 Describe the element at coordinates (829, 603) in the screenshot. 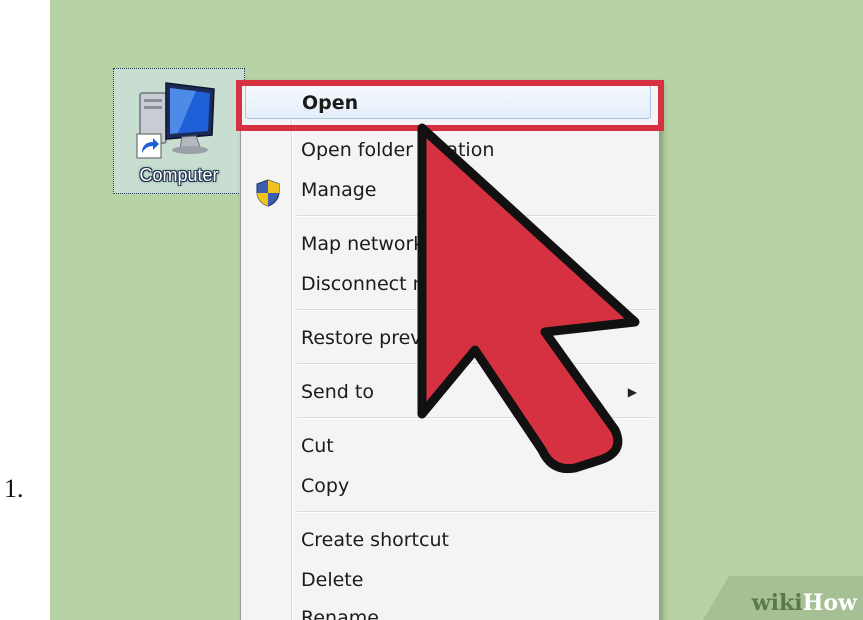

I see `wikihow-how: How` at that location.